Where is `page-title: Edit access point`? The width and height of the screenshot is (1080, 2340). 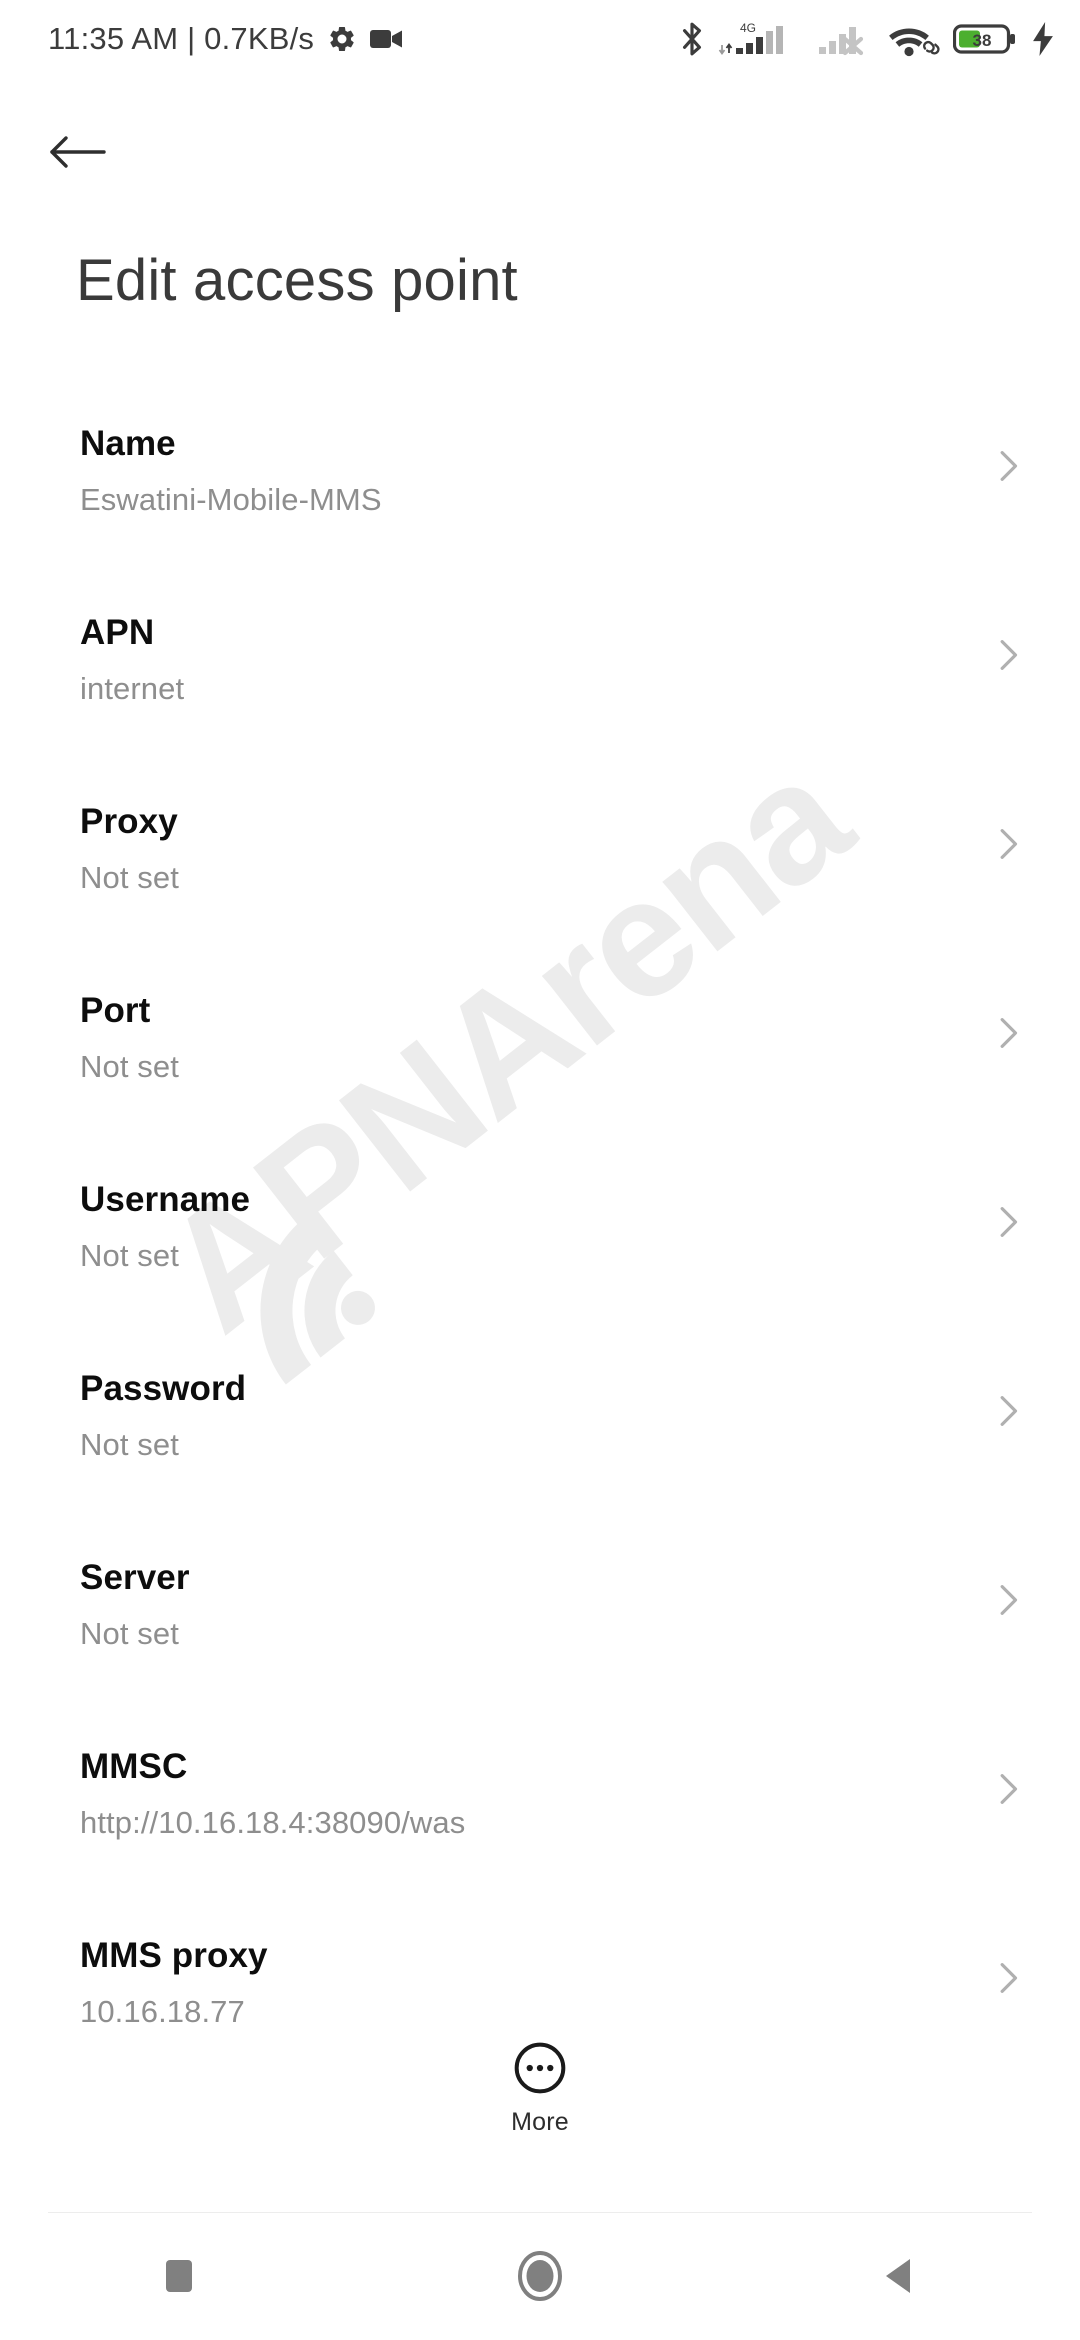
page-title: Edit access point is located at coordinates (297, 280).